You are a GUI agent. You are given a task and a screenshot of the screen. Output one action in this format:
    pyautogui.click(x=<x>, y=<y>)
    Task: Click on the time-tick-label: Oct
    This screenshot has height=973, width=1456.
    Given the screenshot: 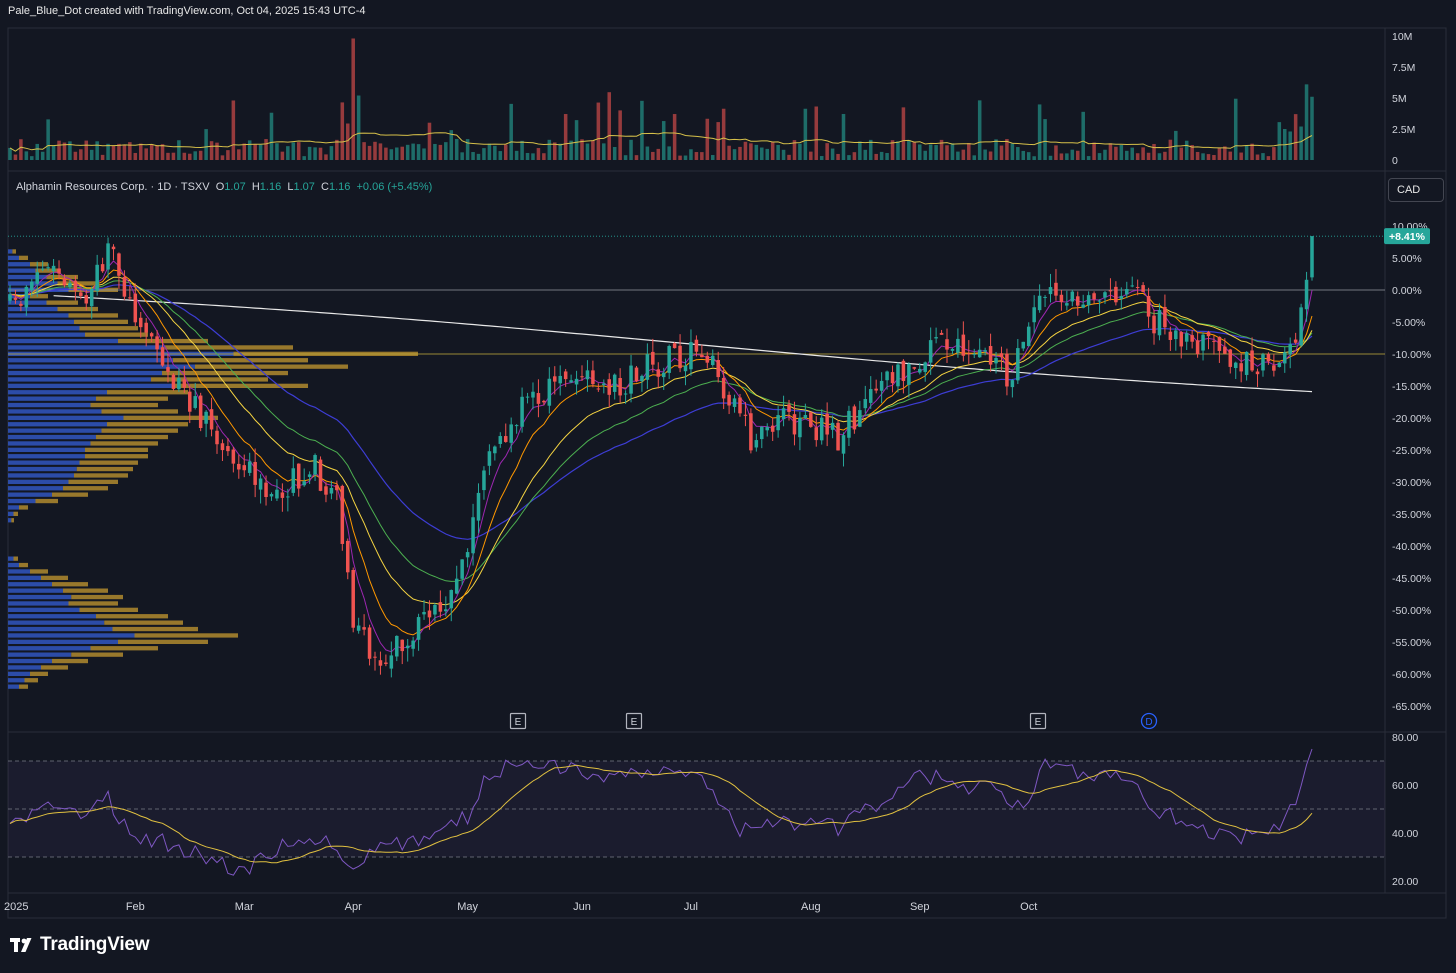 What is the action you would take?
    pyautogui.click(x=1028, y=907)
    